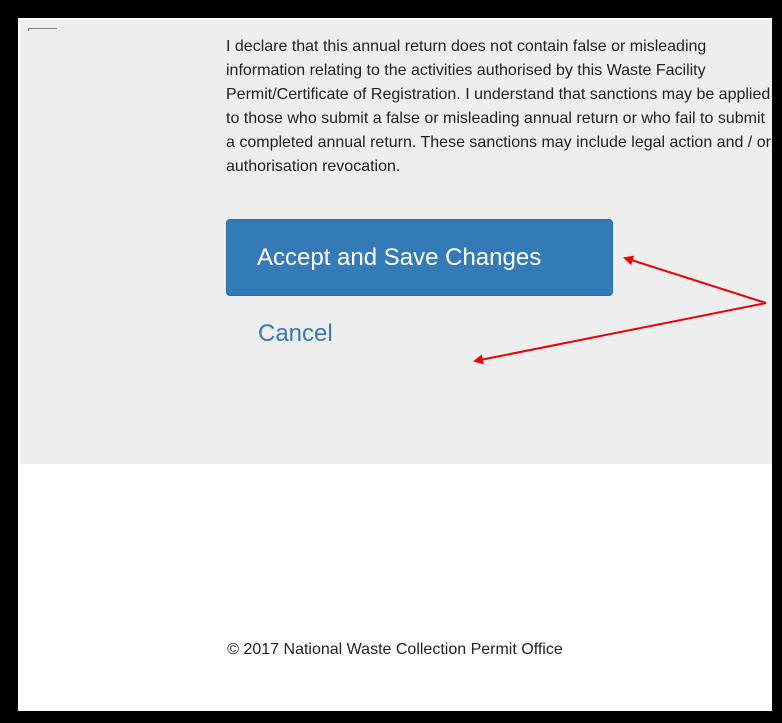 The width and height of the screenshot is (782, 723). Describe the element at coordinates (419, 257) in the screenshot. I see `accept-and-save-button: Accept and Save Changes` at that location.